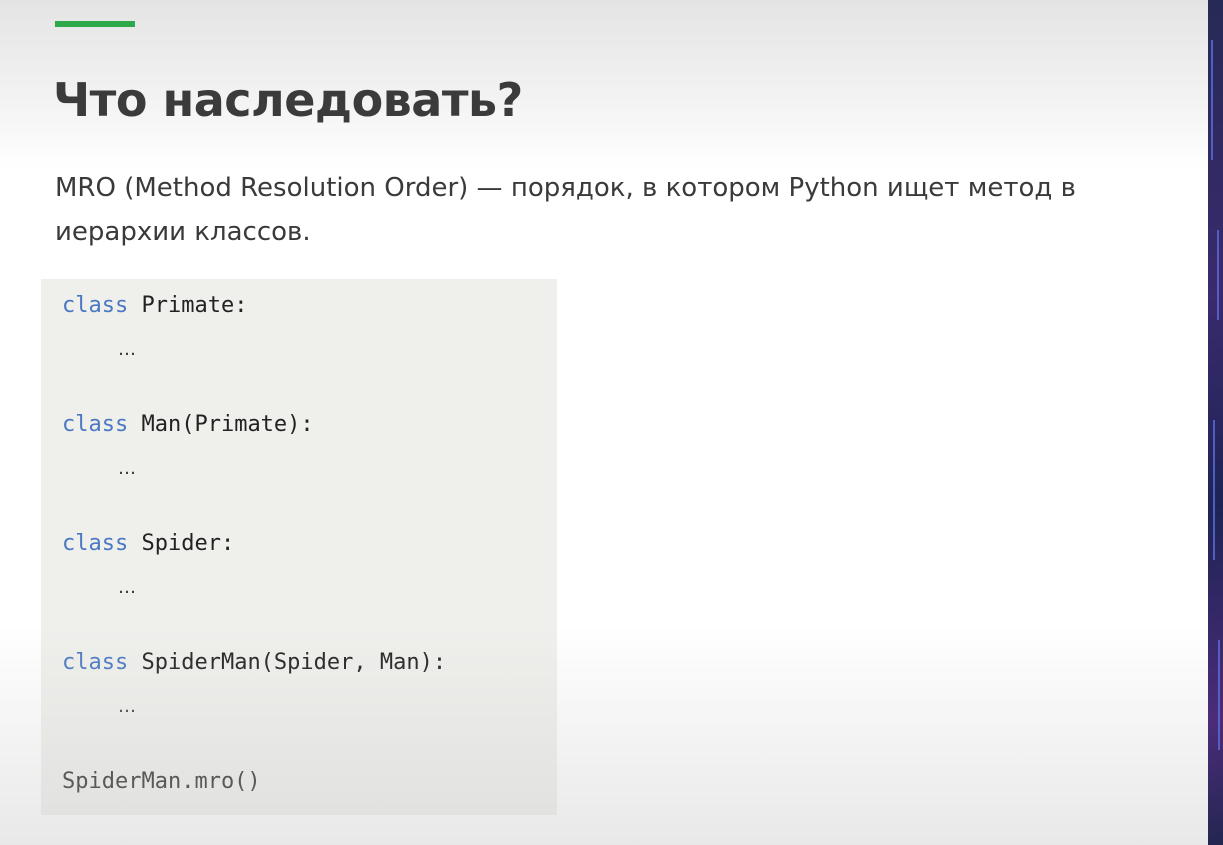  Describe the element at coordinates (95, 24) in the screenshot. I see `accent-bar` at that location.